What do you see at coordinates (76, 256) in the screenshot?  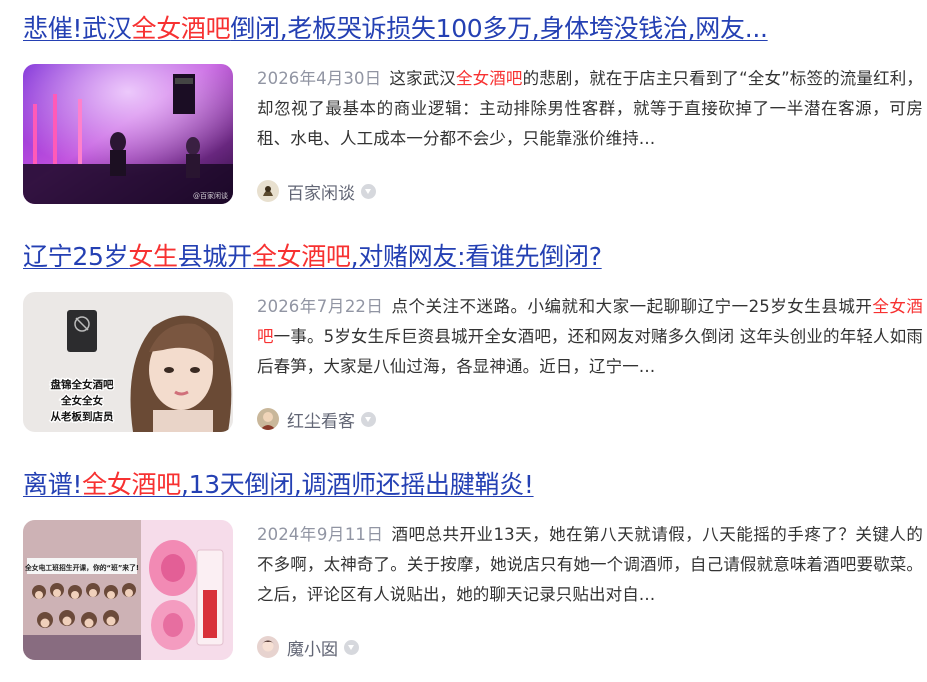 I see `title-part: 辽宁25岁` at bounding box center [76, 256].